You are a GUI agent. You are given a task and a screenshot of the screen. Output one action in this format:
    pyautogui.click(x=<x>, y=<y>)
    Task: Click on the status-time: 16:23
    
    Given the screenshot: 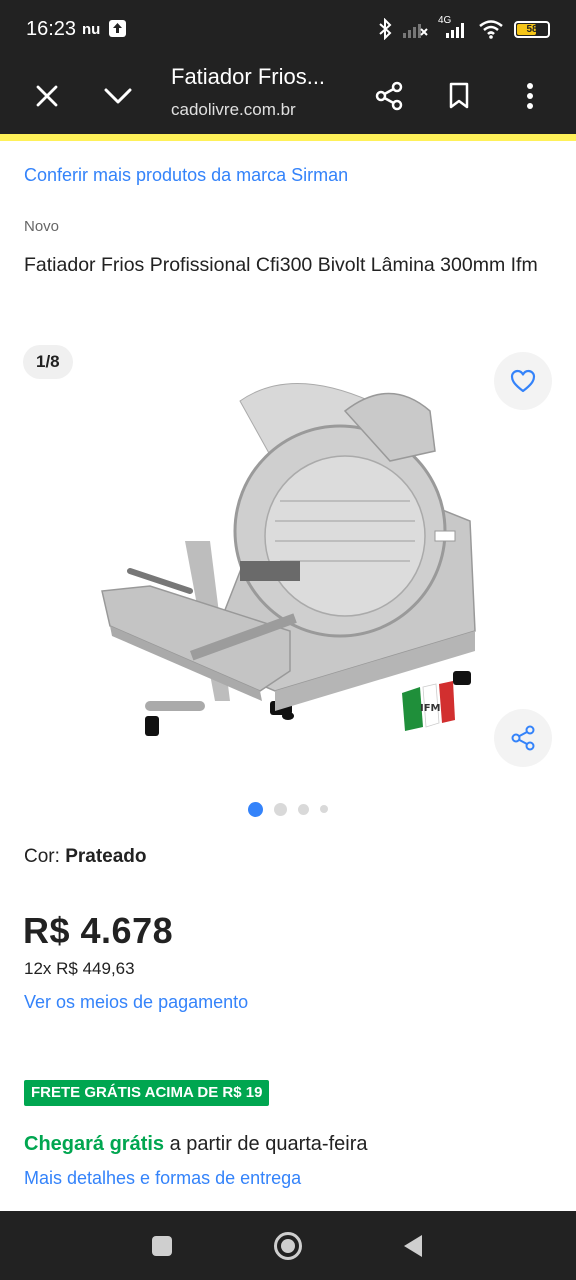 What is the action you would take?
    pyautogui.click(x=51, y=29)
    